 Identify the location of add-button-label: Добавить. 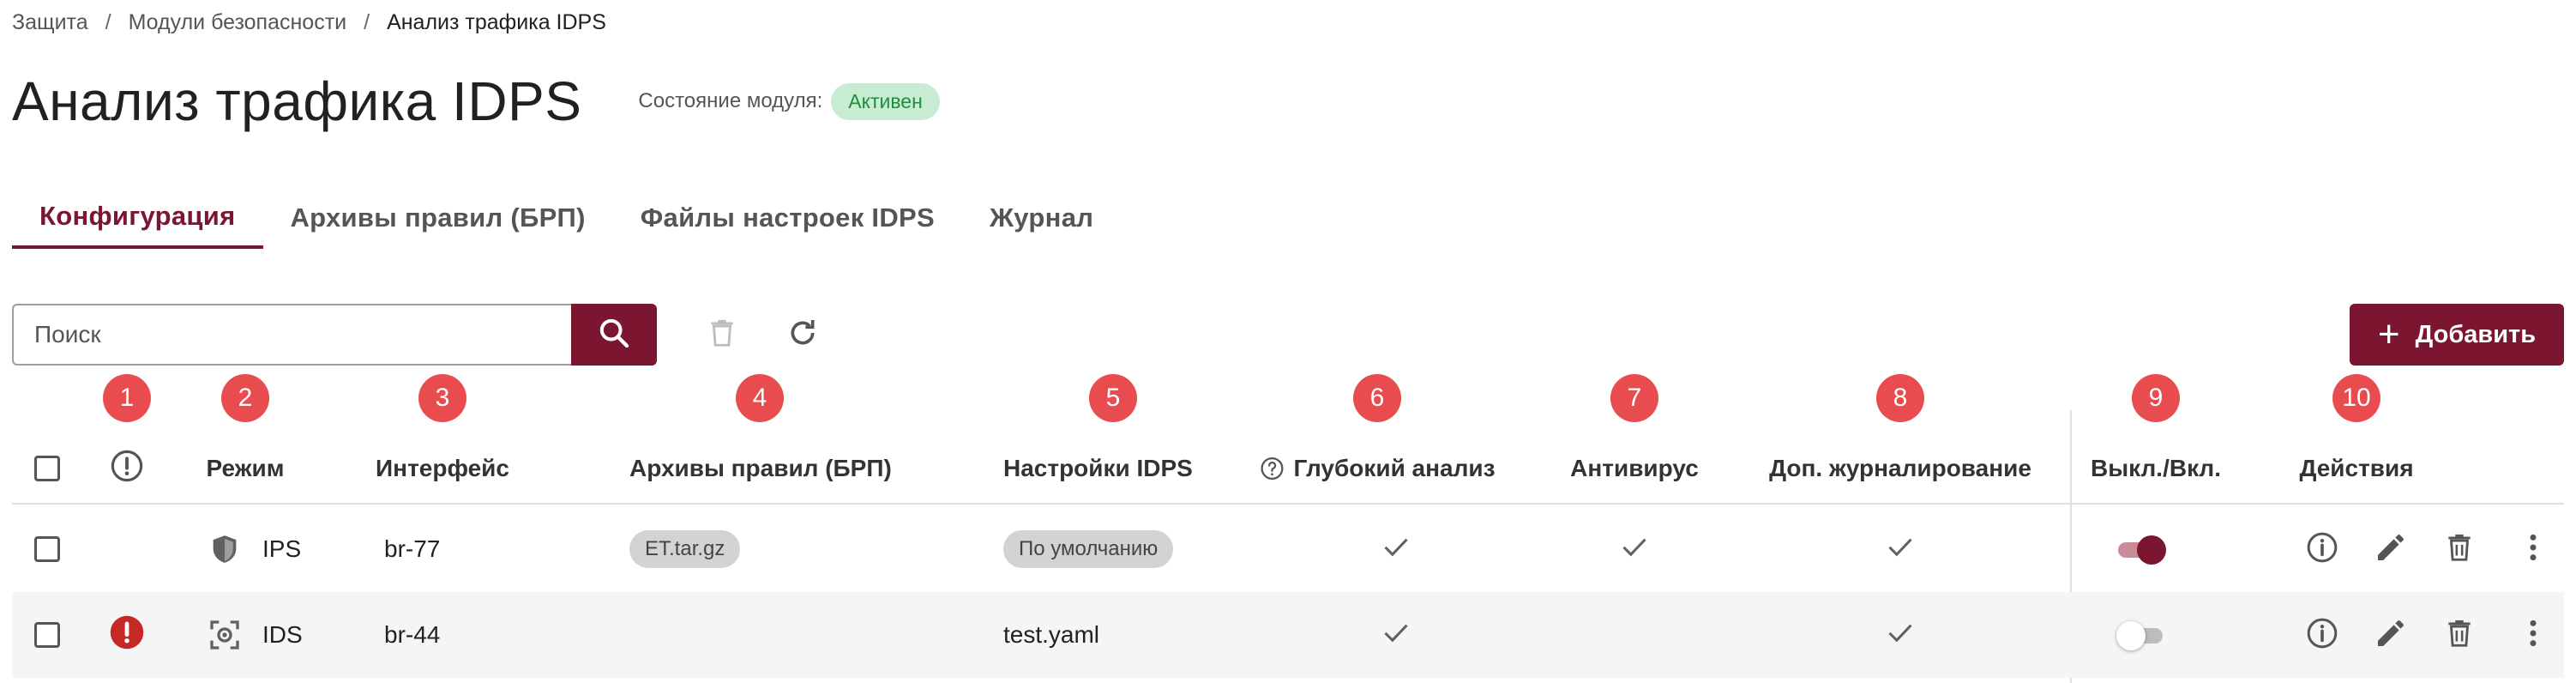
(2476, 334).